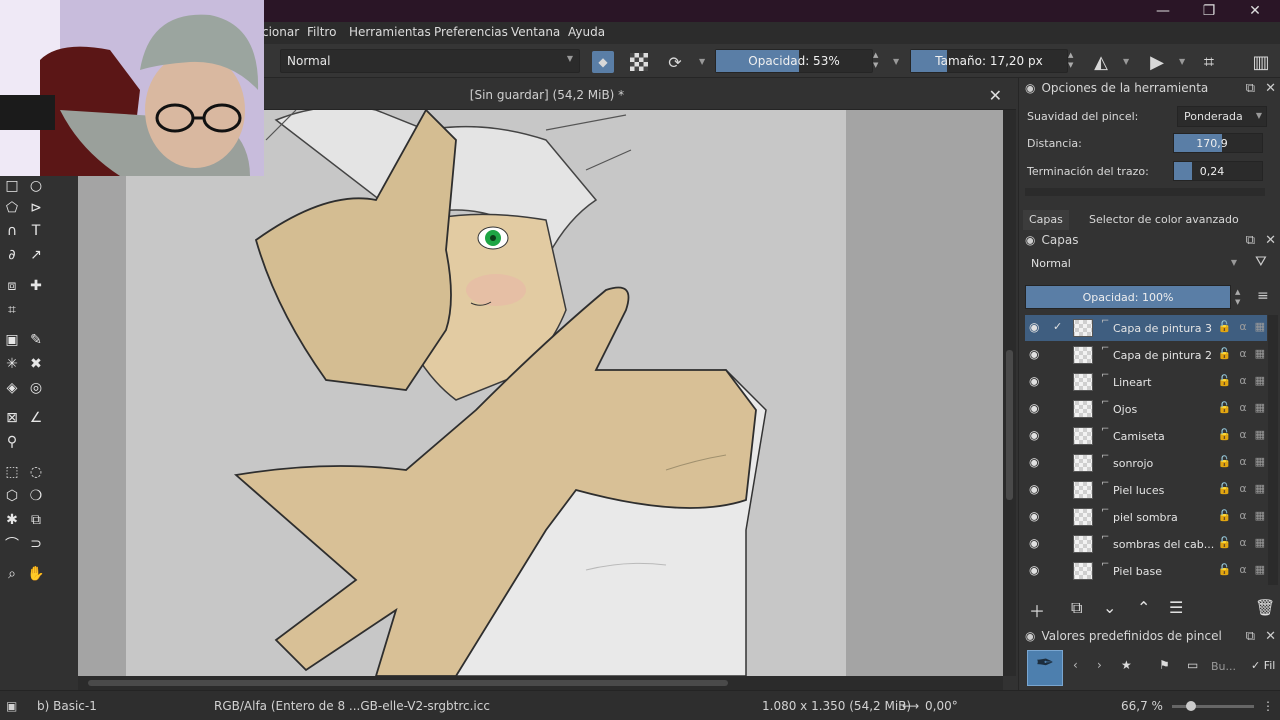  What do you see at coordinates (12, 544) in the screenshot?
I see `bezier-select-tool-icon: ⌒` at bounding box center [12, 544].